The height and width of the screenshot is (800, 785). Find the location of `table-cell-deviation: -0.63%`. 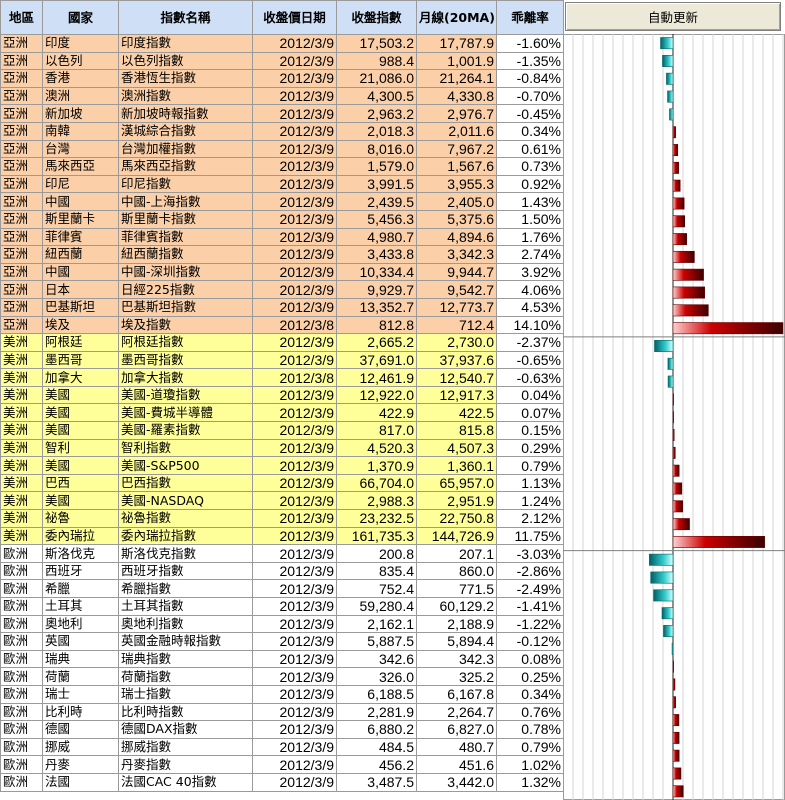

table-cell-deviation: -0.63% is located at coordinates (530, 377).